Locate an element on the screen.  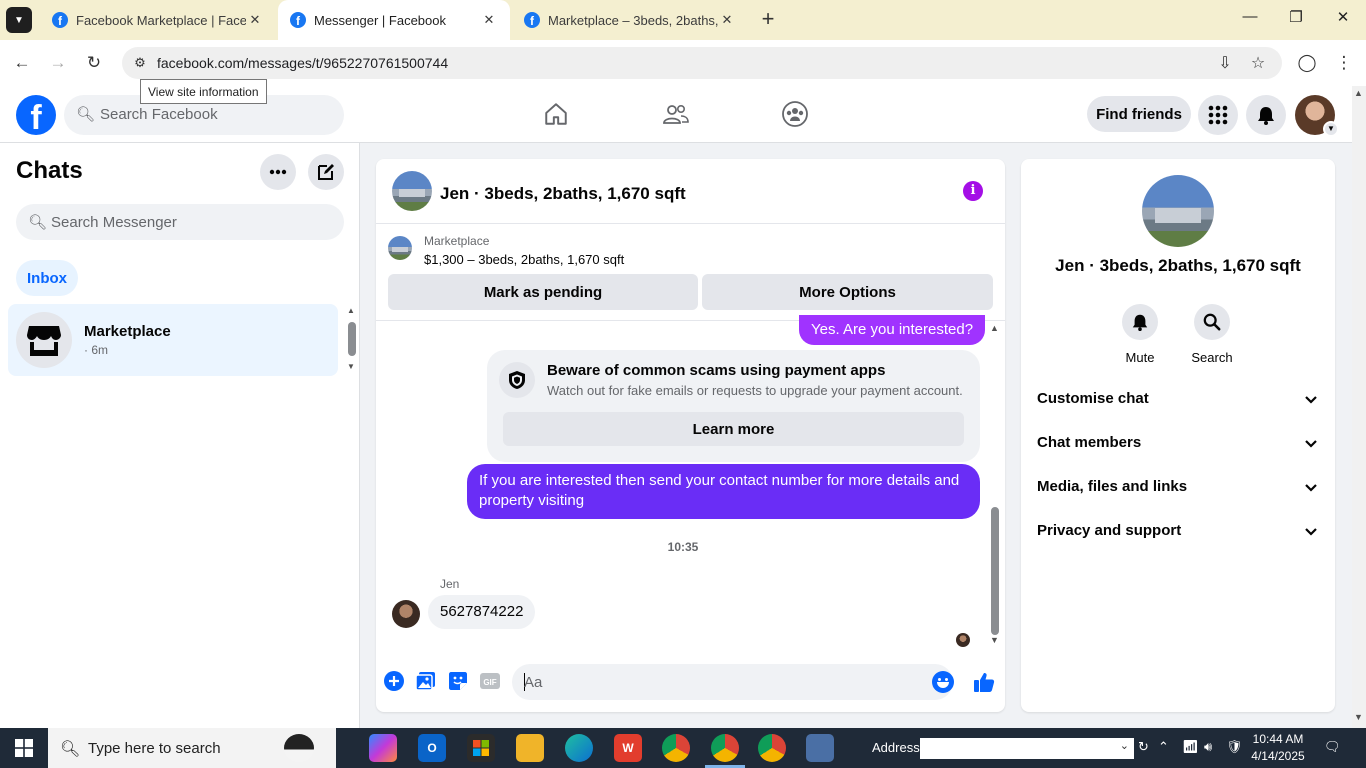
menu-grid-icon is located at coordinates (1218, 115).